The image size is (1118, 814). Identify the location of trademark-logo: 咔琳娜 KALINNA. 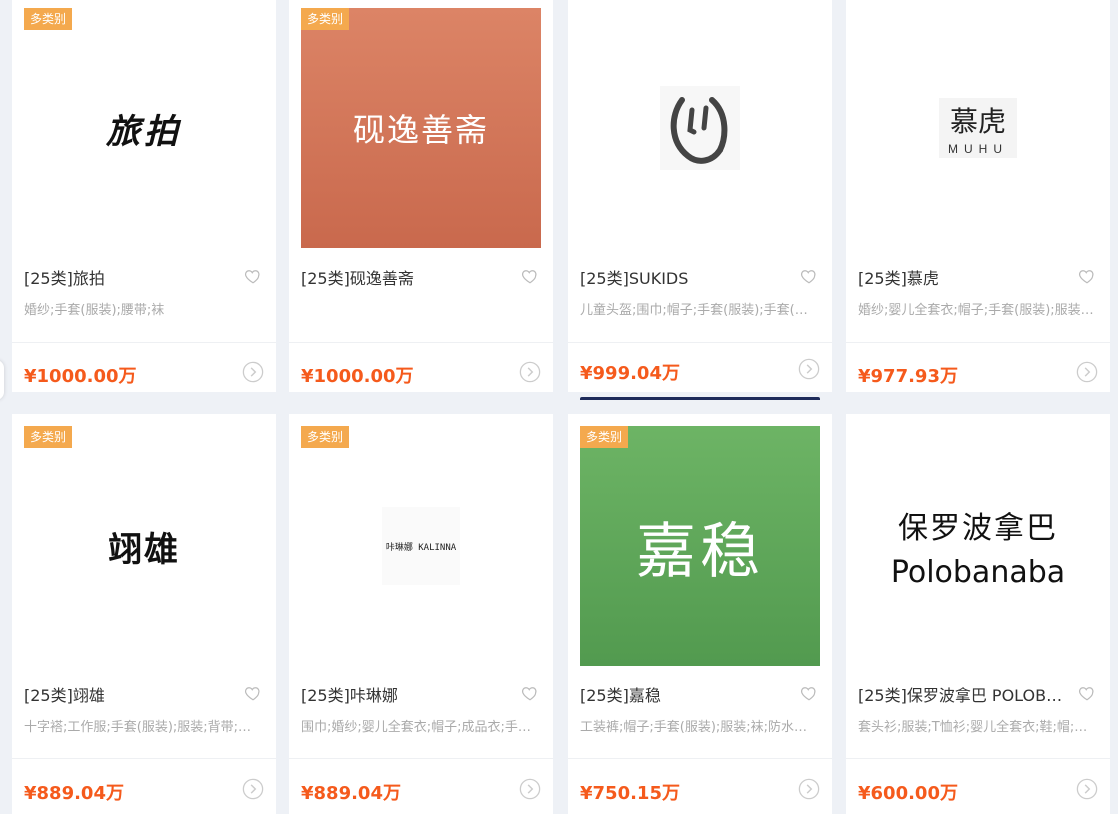
(421, 546).